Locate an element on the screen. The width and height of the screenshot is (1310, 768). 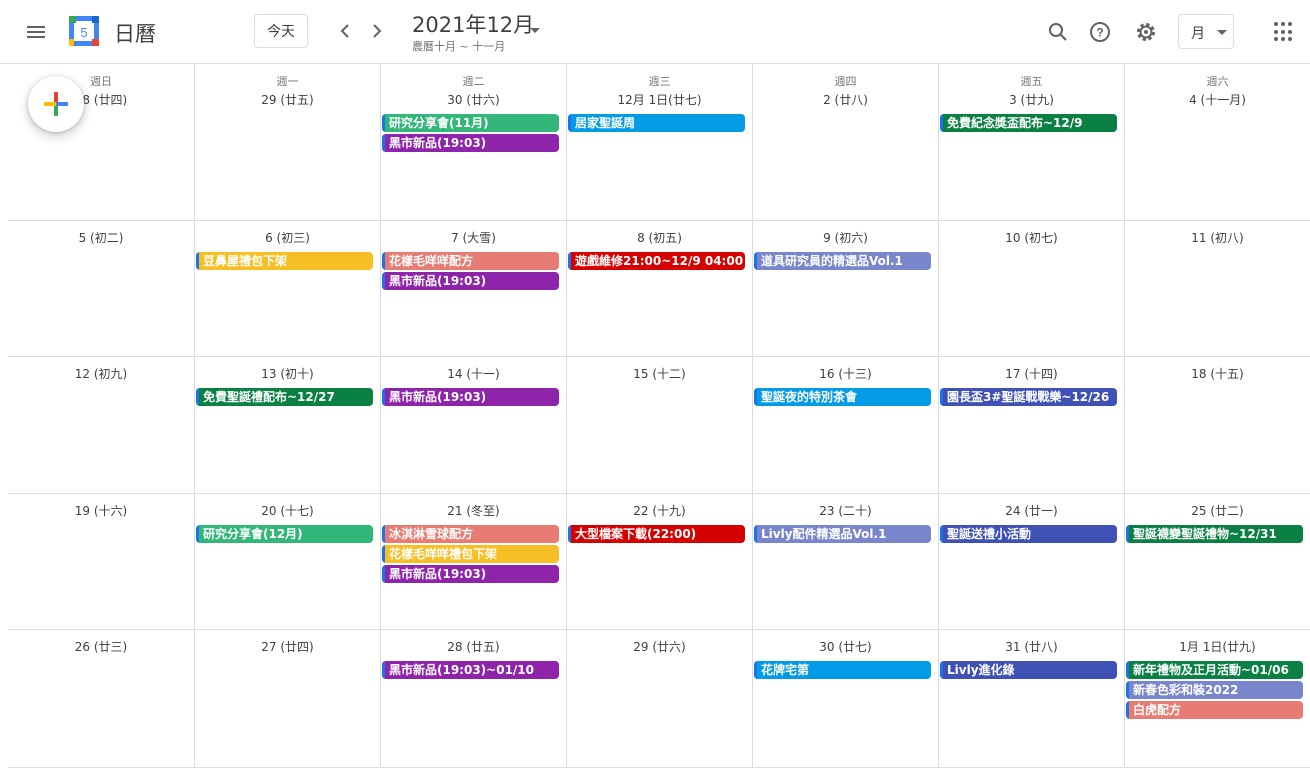
day-cell: 1月 1日(廿九) 新年禮物及正月活動~01/06 新春色彩和裝2022 白虎配方 is located at coordinates (1217, 699).